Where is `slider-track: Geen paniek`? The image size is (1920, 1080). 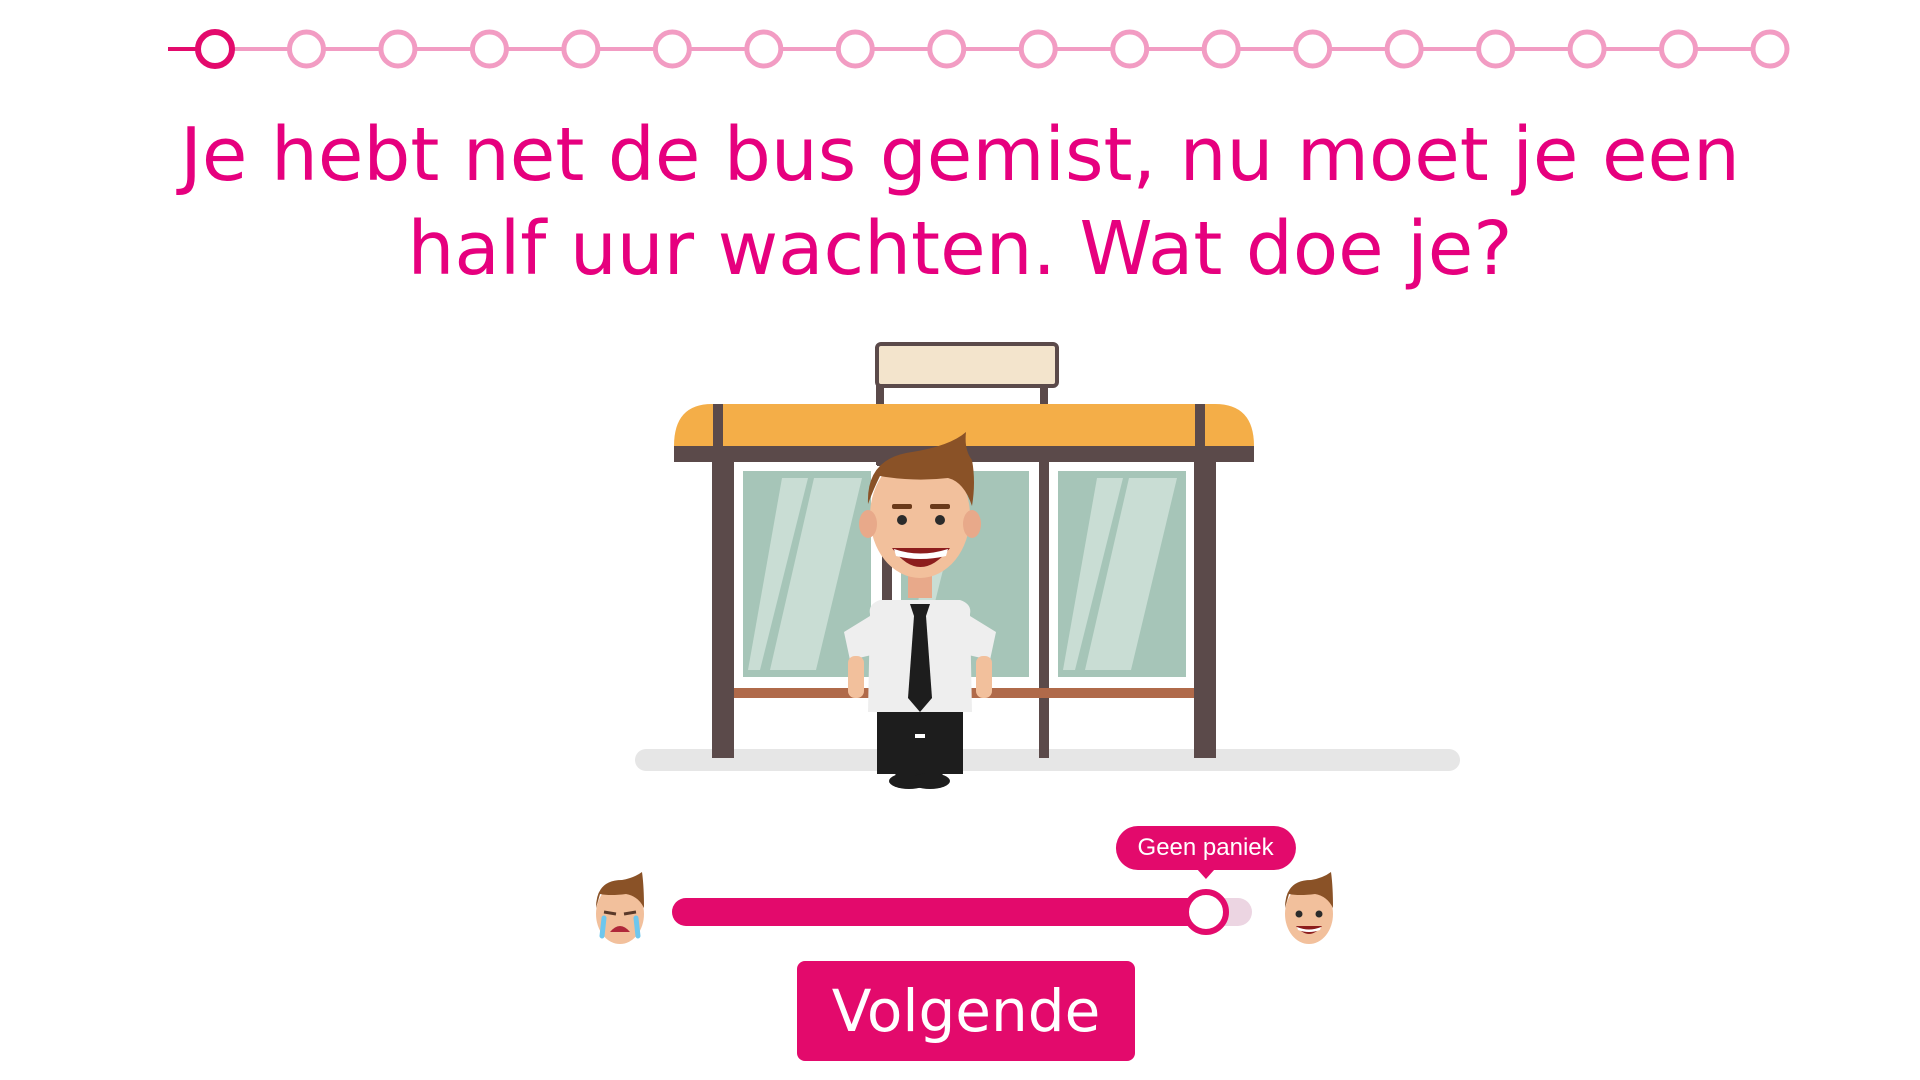 slider-track: Geen paniek is located at coordinates (984, 880).